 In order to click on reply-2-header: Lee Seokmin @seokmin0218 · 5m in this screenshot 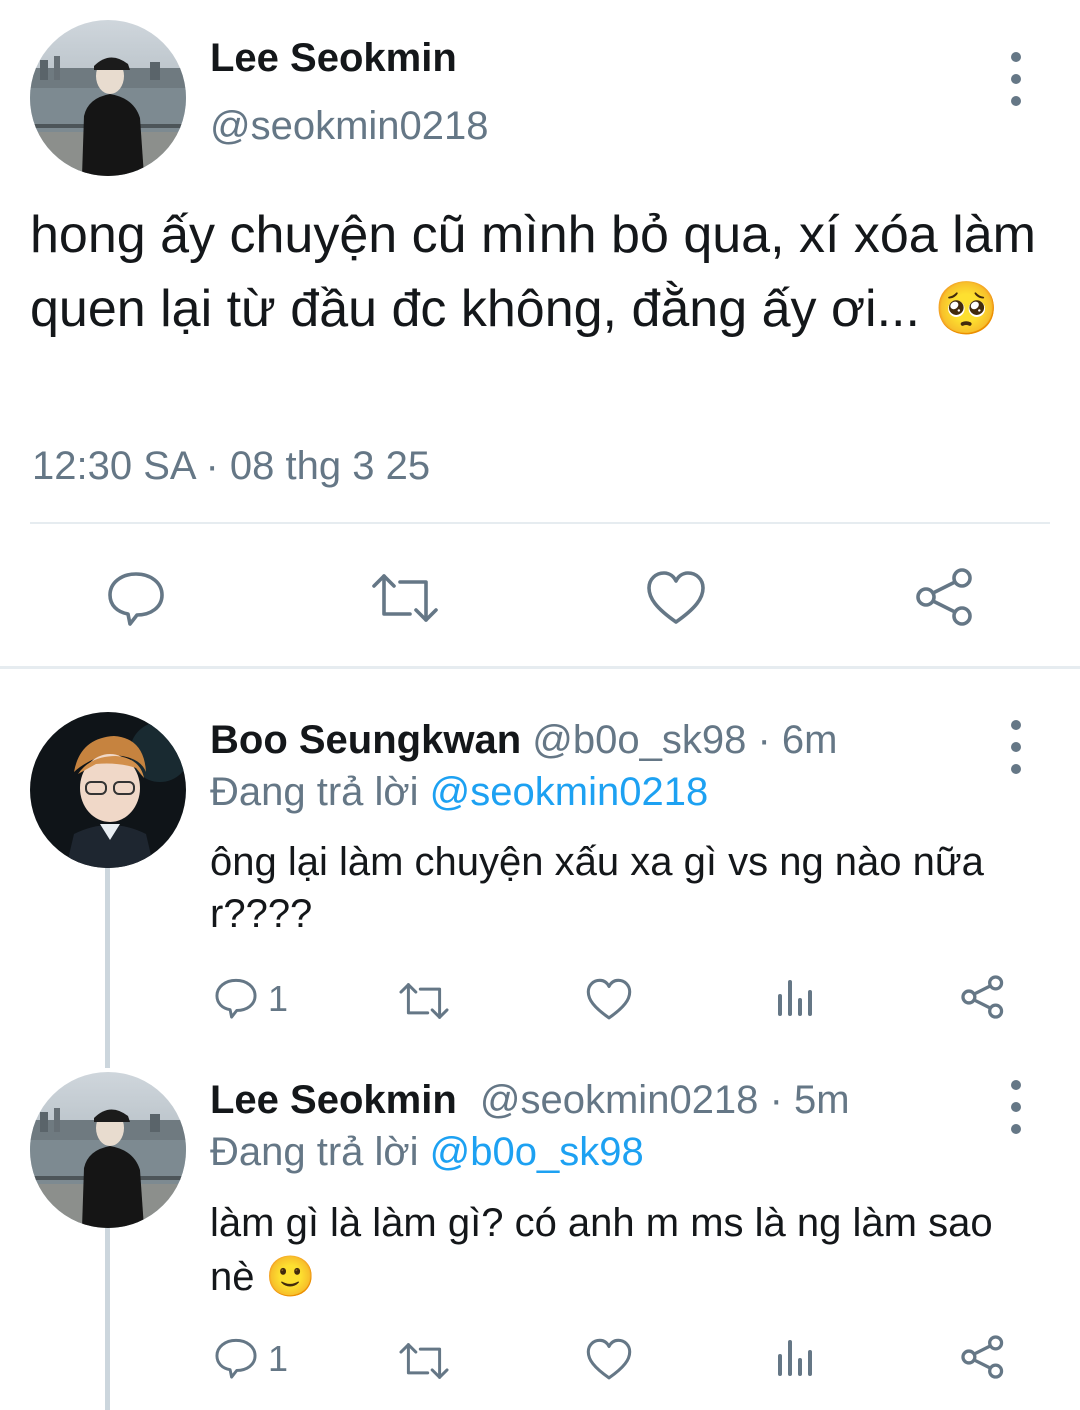, I will do `click(530, 1100)`.